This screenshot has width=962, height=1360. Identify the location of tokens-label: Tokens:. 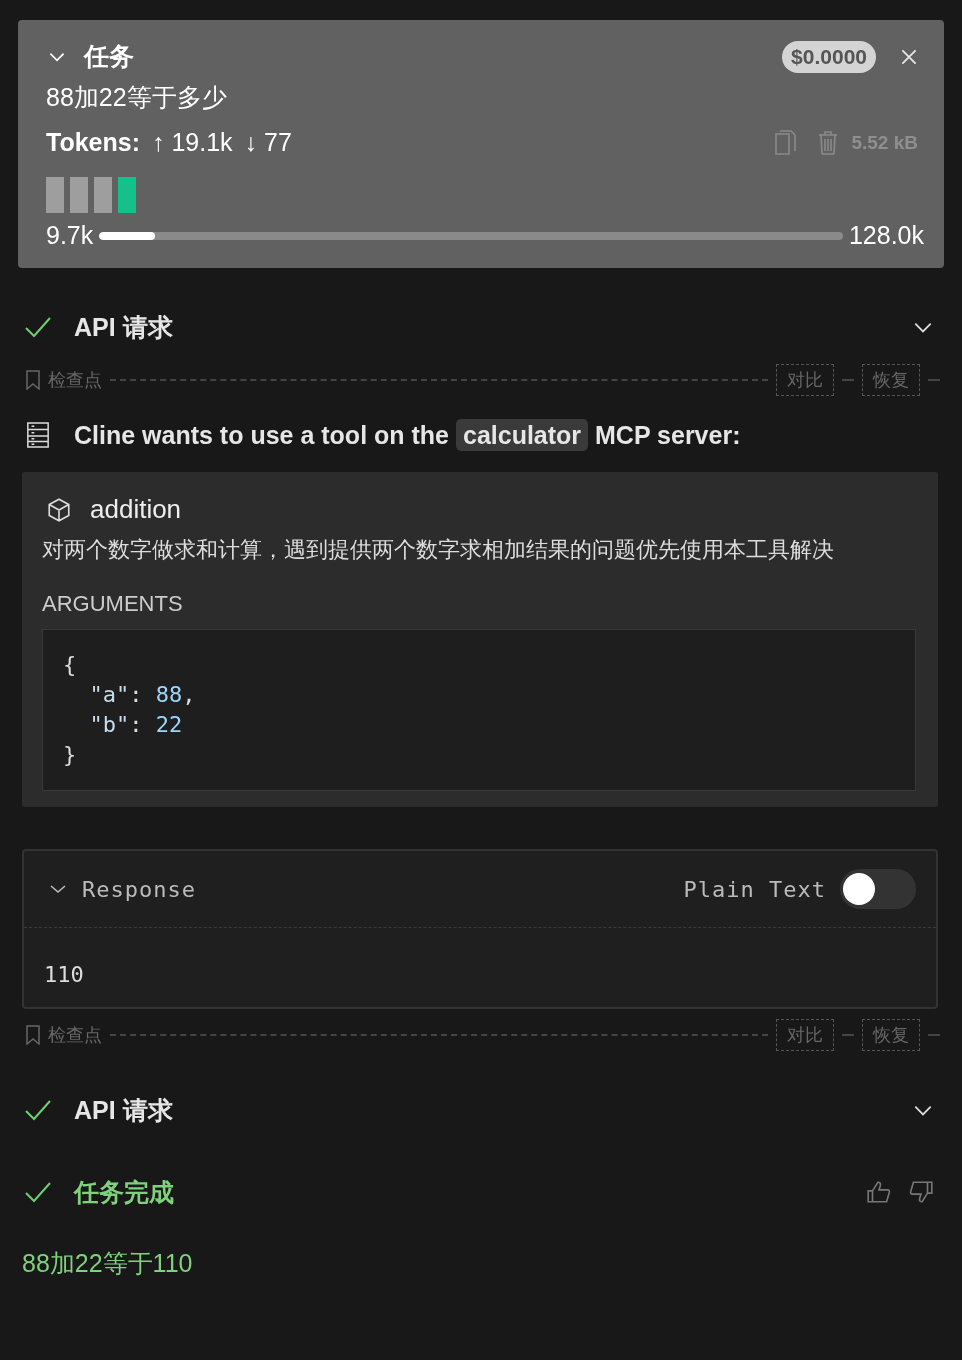
(93, 142).